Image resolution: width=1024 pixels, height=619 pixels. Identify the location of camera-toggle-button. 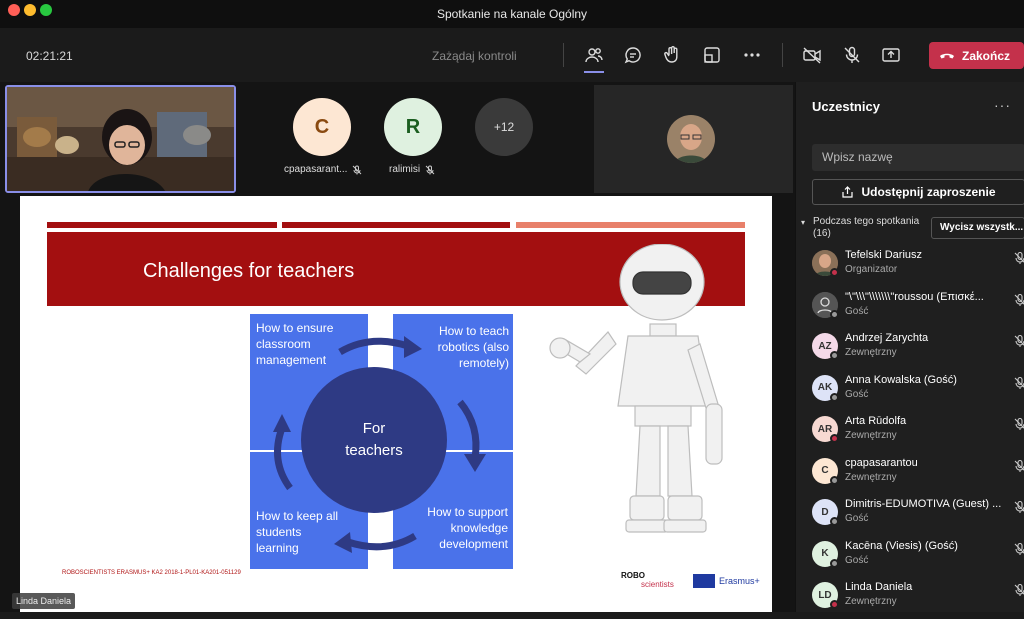
(812, 55).